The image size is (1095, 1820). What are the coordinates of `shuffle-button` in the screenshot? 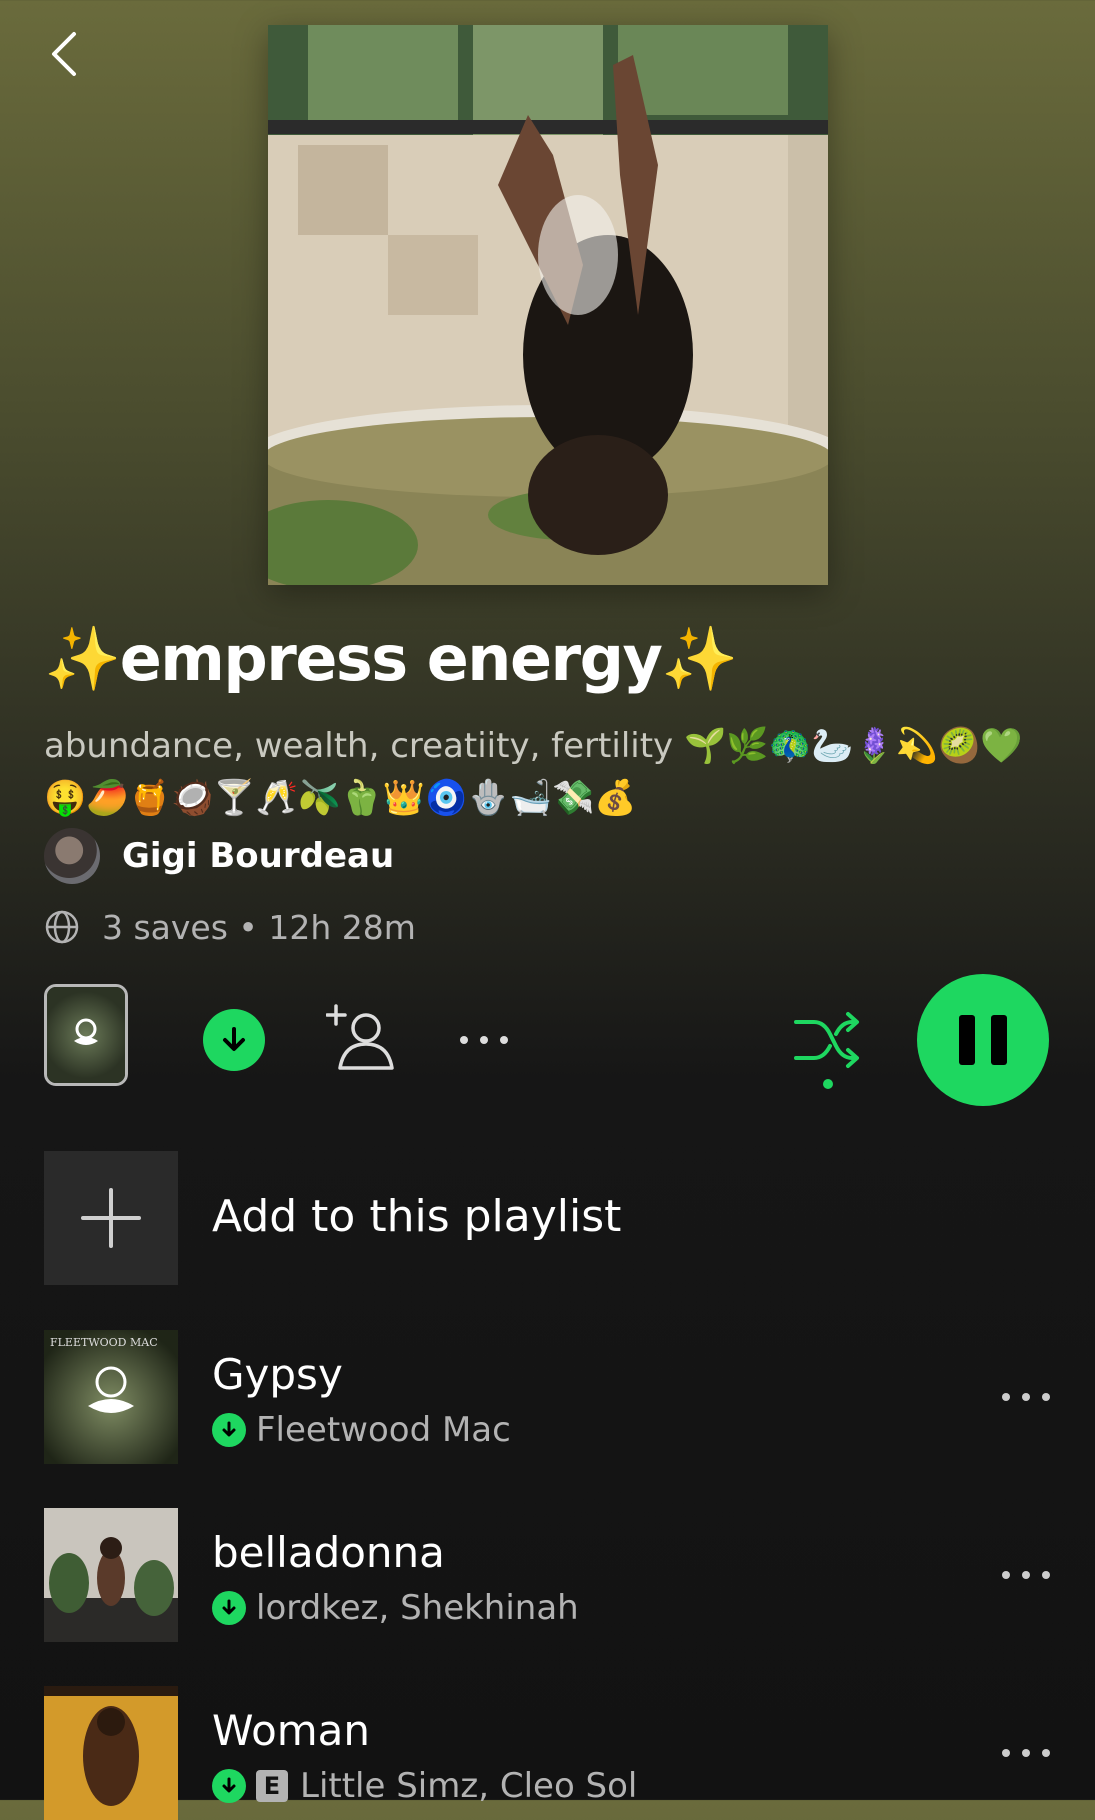 It's located at (827, 1049).